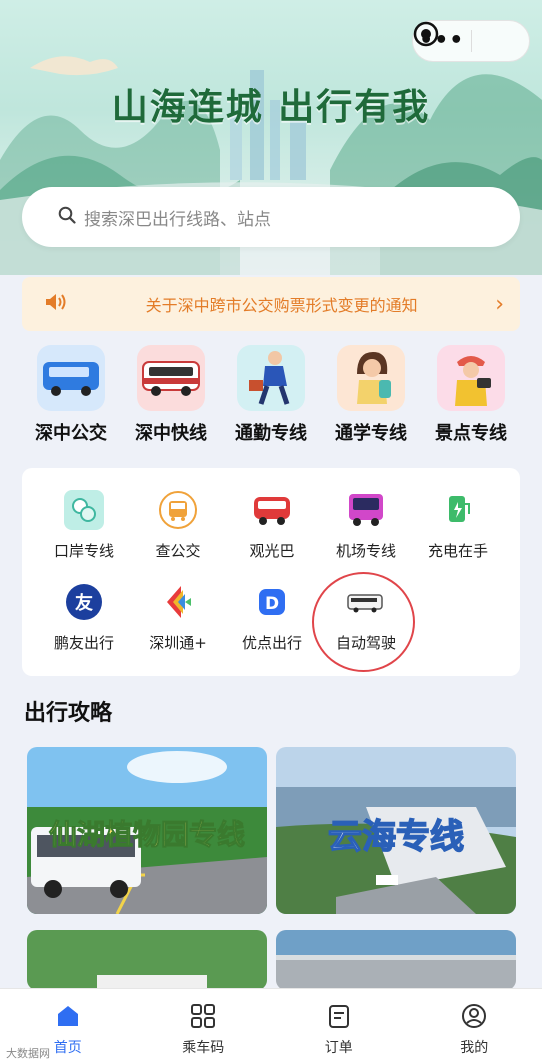 This screenshot has height=1063, width=542. I want to click on service-sightseeing: 观光巴, so click(272, 525).